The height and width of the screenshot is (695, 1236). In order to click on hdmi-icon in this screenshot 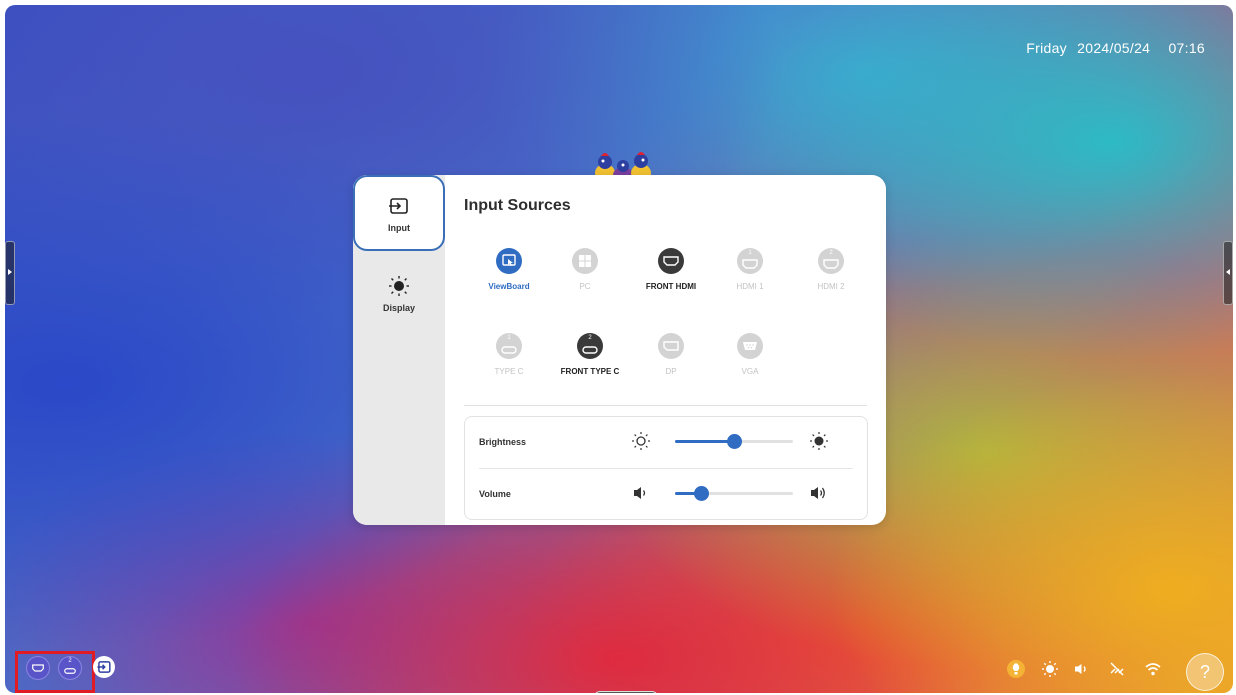, I will do `click(671, 261)`.